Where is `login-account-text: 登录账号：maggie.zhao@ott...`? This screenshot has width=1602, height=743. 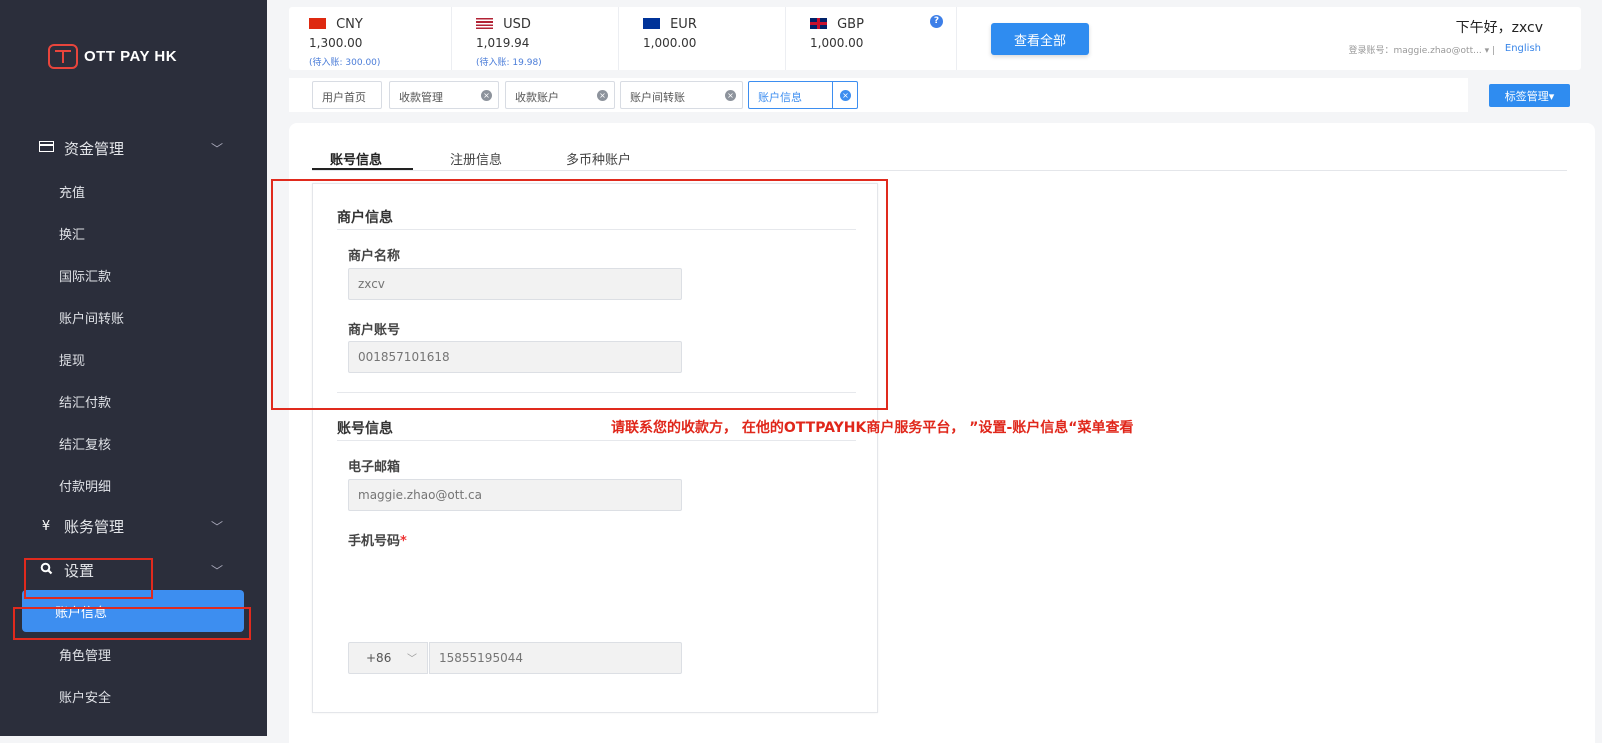
login-account-text: 登录账号：maggie.zhao@ott... is located at coordinates (1415, 51).